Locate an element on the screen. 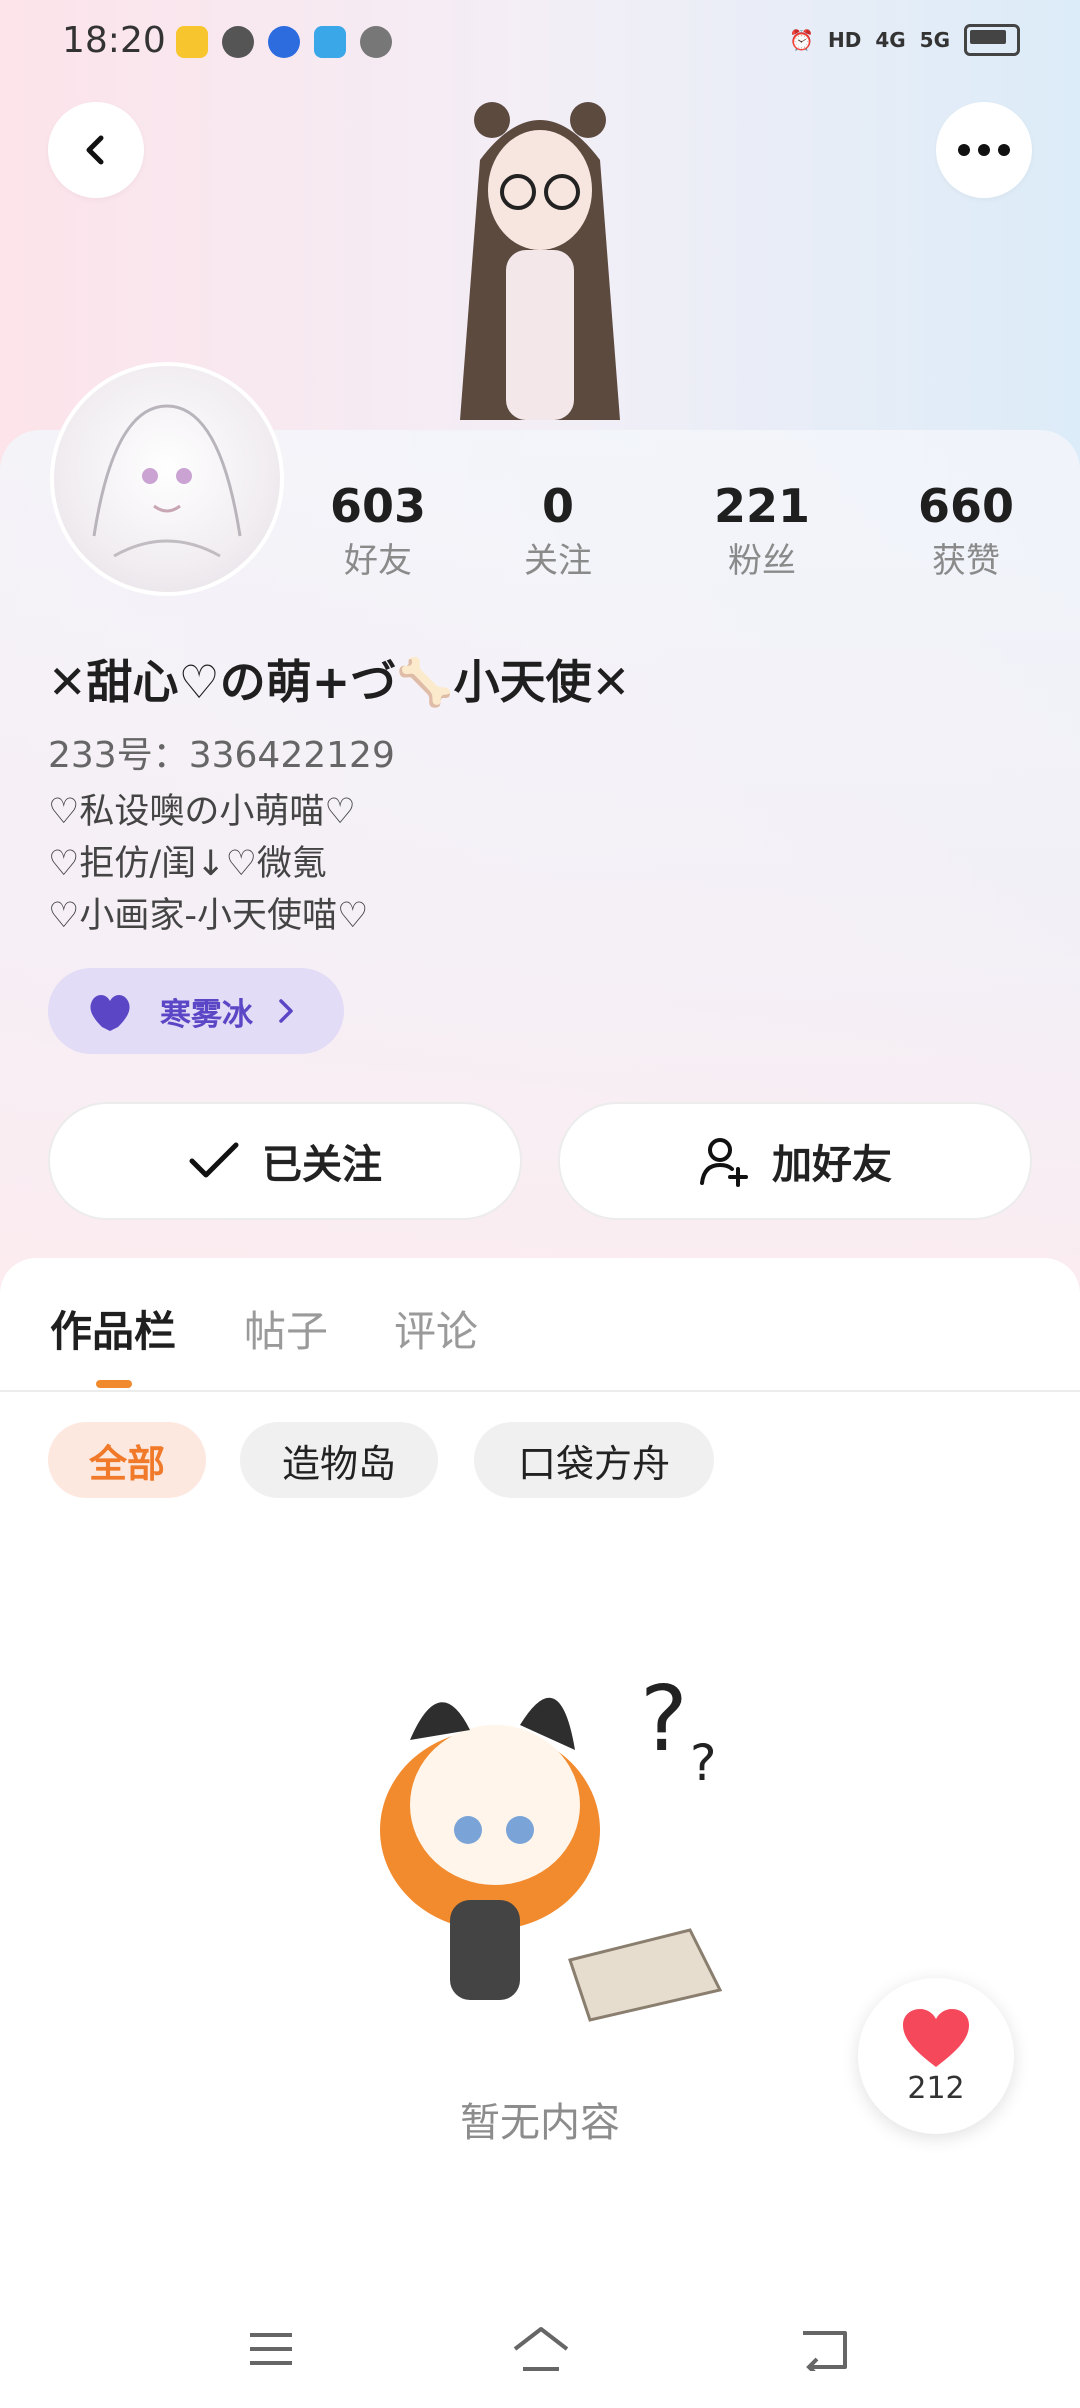 Image resolution: width=1080 pixels, height=2408 pixels. group-tag: 寒雾冰 is located at coordinates (196, 1011).